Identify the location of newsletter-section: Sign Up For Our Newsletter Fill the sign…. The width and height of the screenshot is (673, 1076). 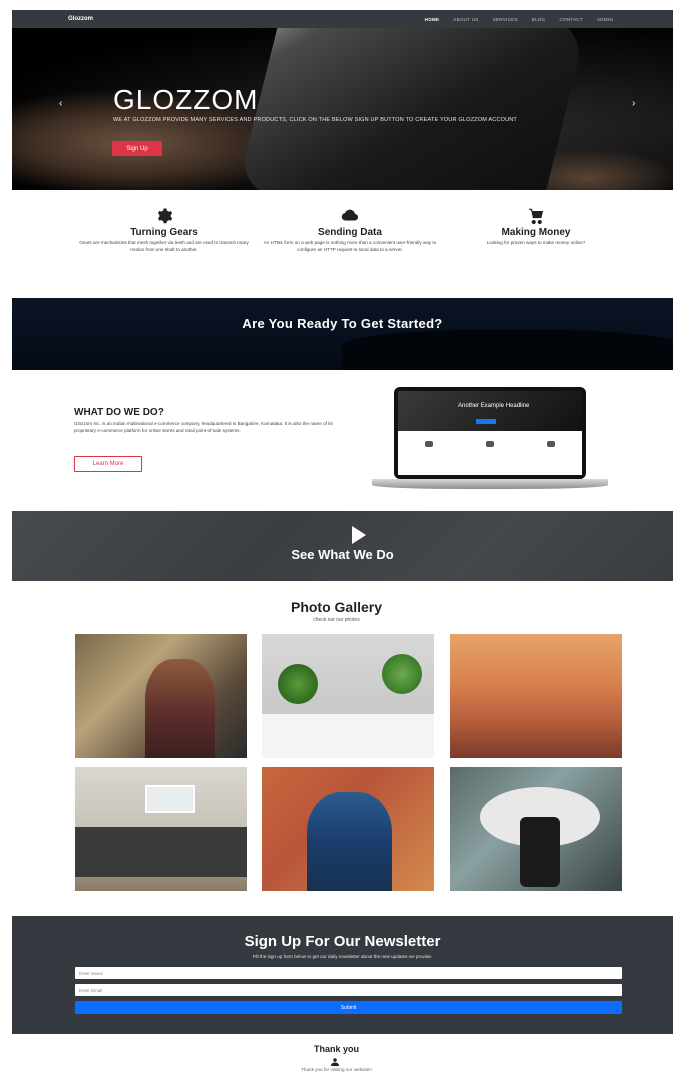
(342, 975).